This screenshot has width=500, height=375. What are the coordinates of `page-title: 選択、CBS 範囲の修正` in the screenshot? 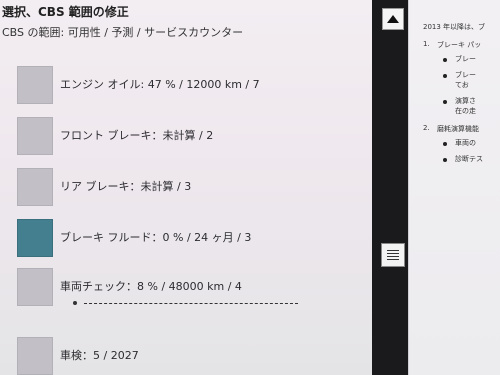 It's located at (65, 12).